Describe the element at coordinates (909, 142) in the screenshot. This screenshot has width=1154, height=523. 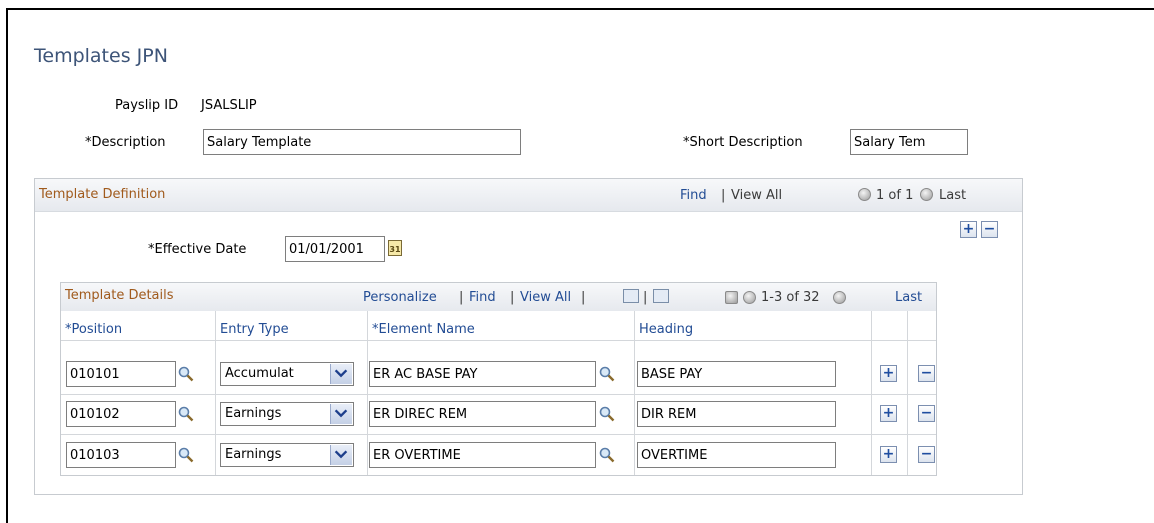
I see `short-description-input` at that location.